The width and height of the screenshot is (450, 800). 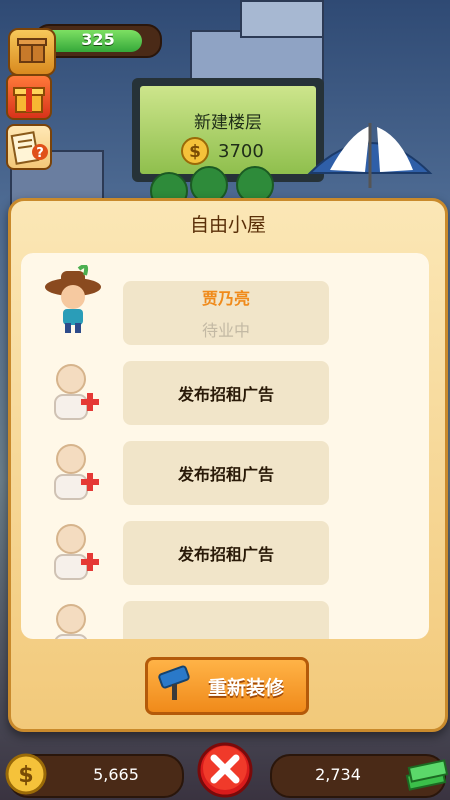 What do you see at coordinates (73, 299) in the screenshot?
I see `tenant-avatar` at bounding box center [73, 299].